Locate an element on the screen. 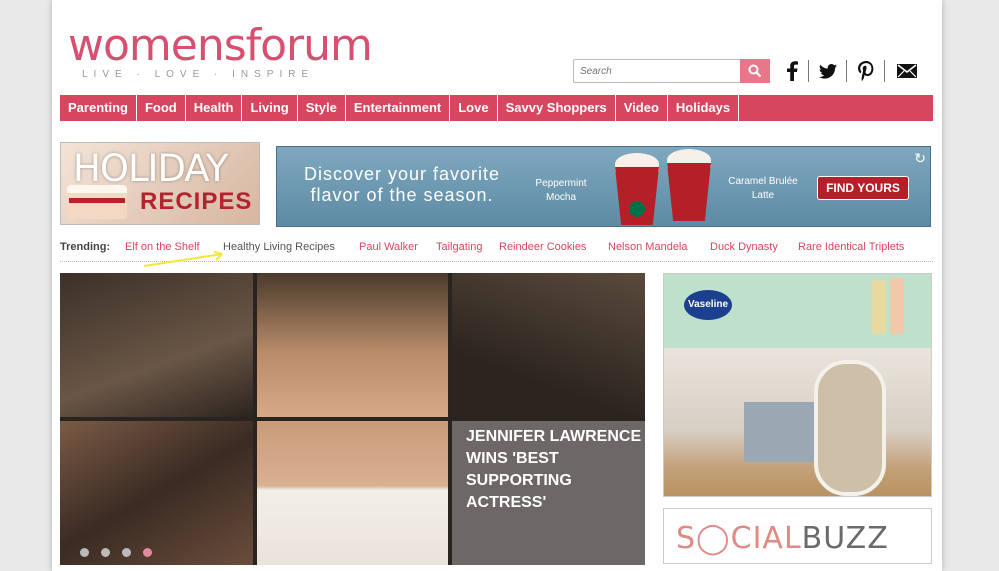  pinterest-icon is located at coordinates (866, 71).